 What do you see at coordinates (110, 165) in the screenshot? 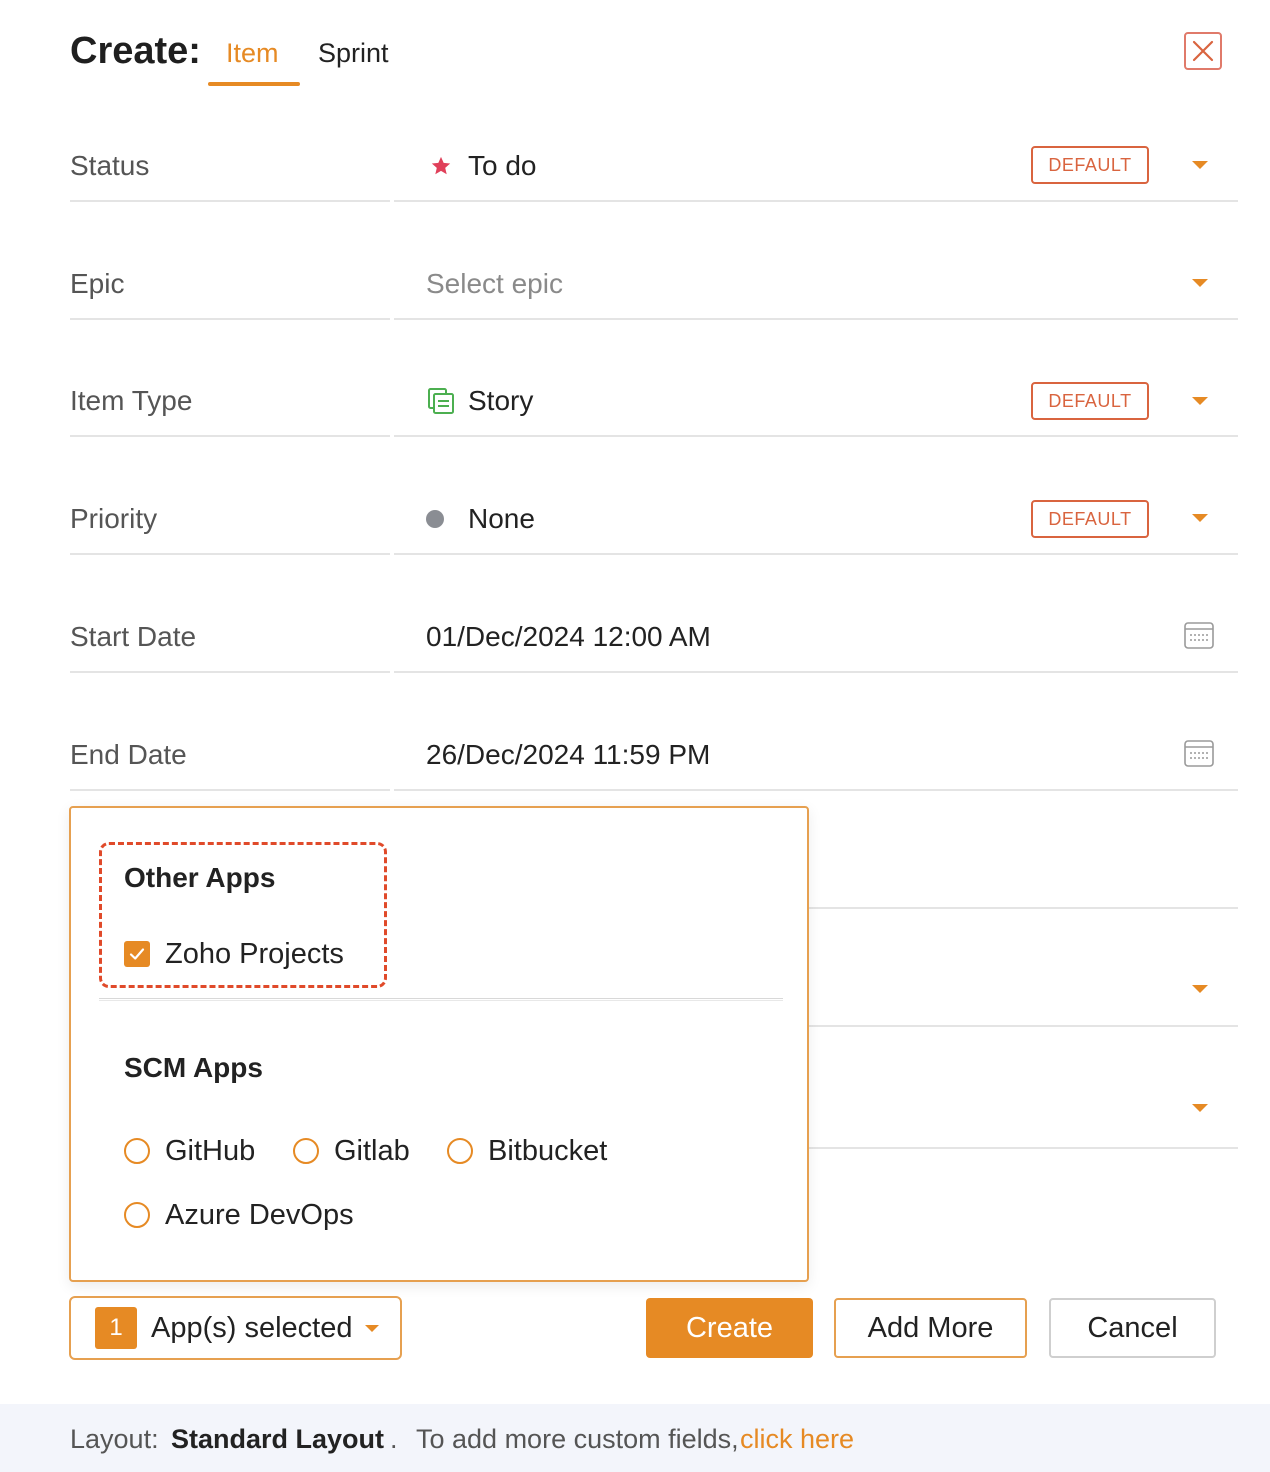
I see `status-label: Status` at bounding box center [110, 165].